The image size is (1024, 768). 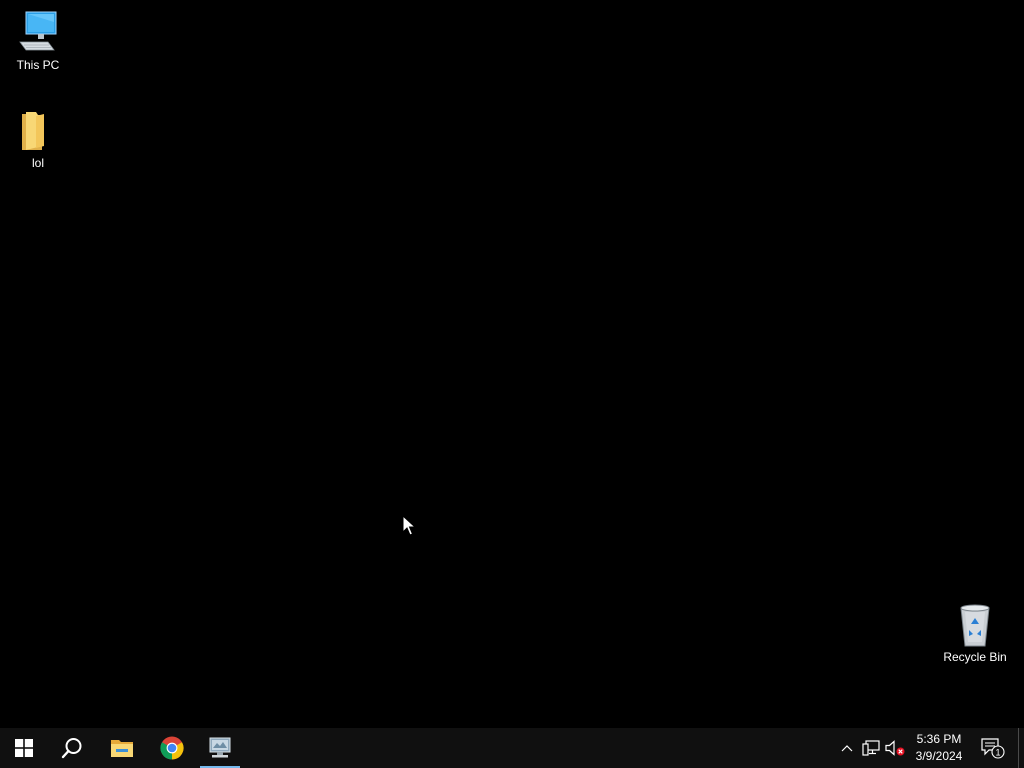 I want to click on show-hidden-icons-button, so click(x=847, y=748).